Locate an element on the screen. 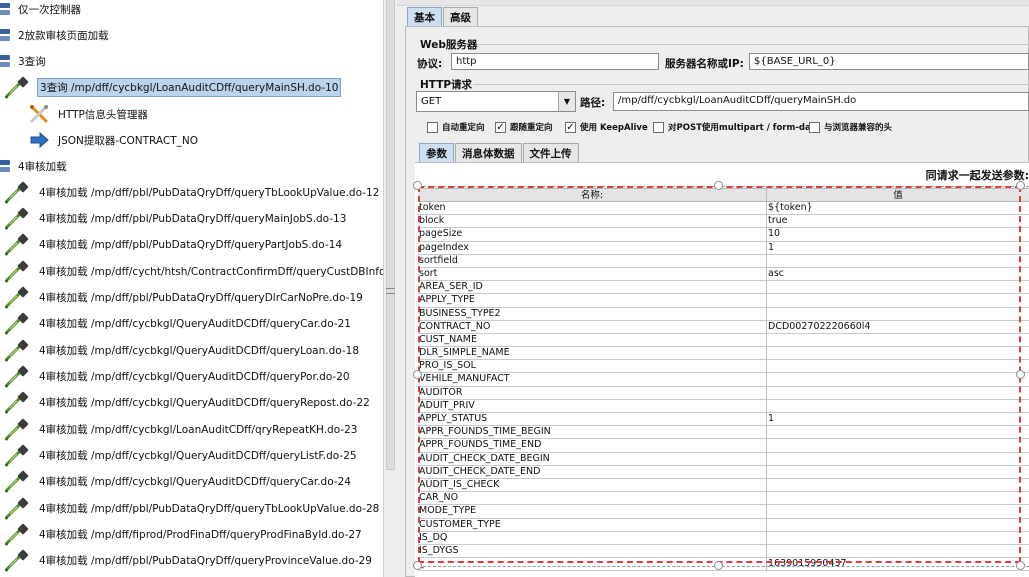 This screenshot has width=1029, height=577. table-row: PRO_IS_SOL is located at coordinates (723, 367).